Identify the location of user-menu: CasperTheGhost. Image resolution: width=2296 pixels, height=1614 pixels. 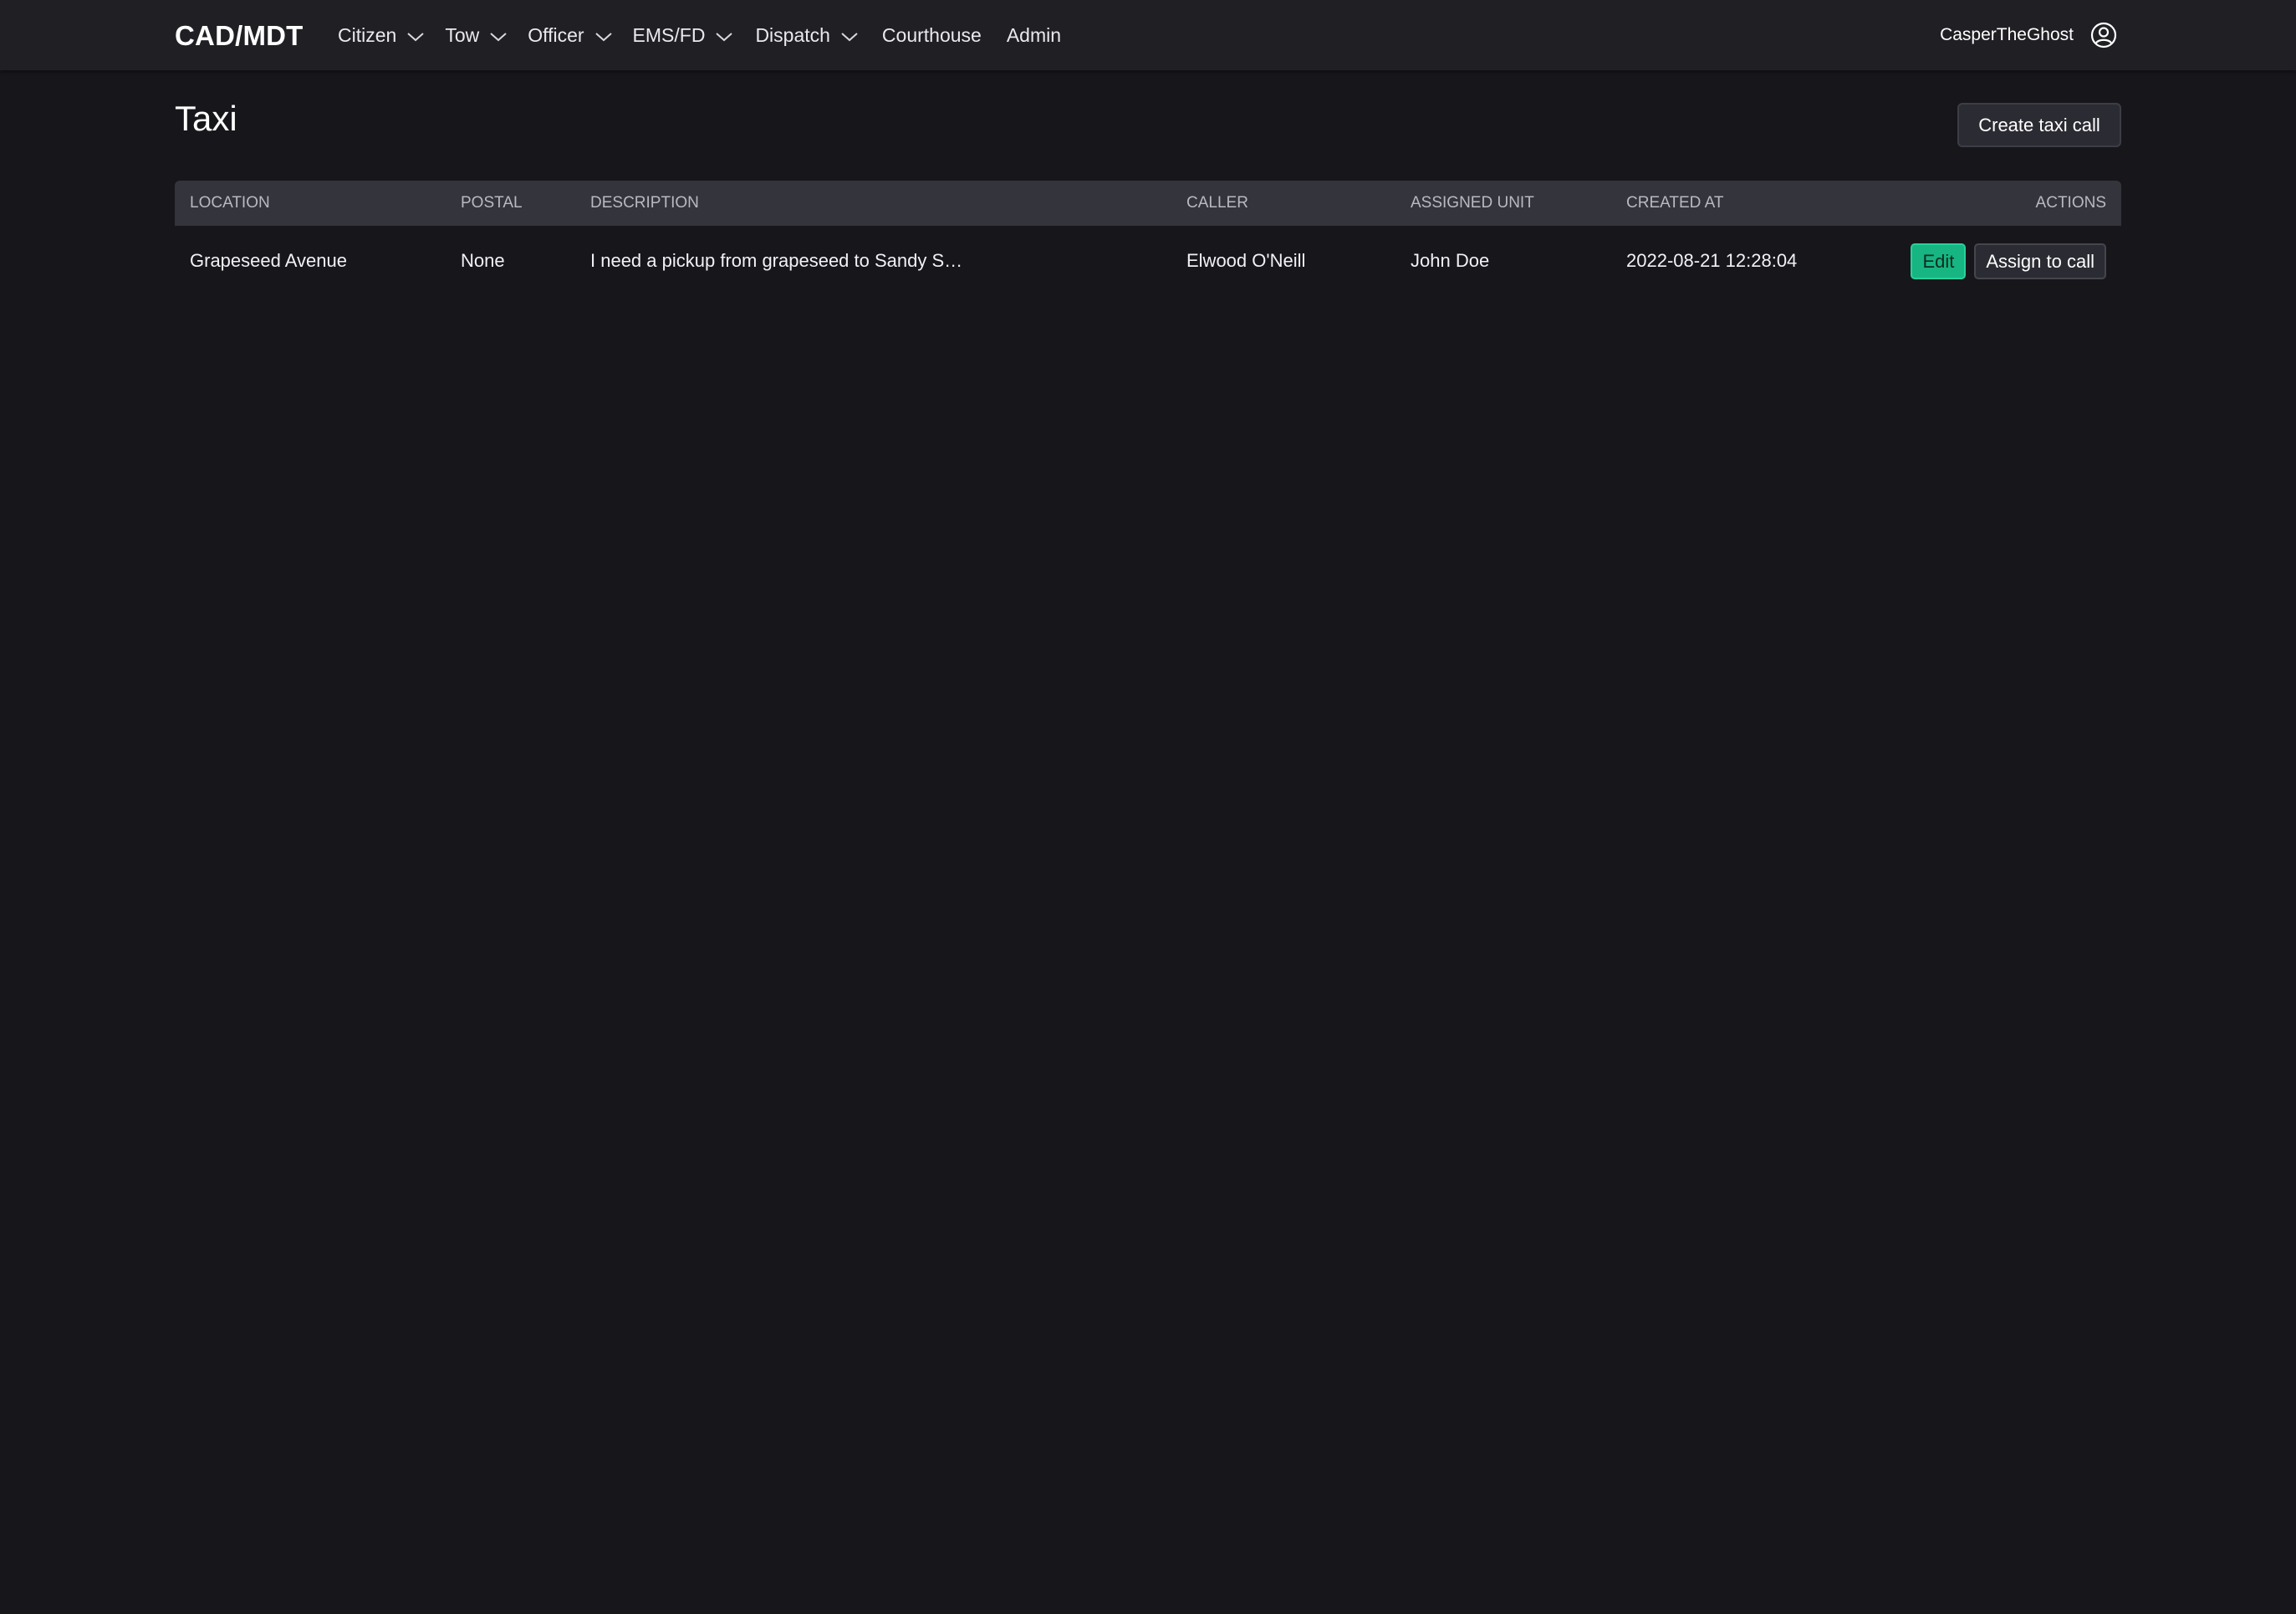
(2029, 35).